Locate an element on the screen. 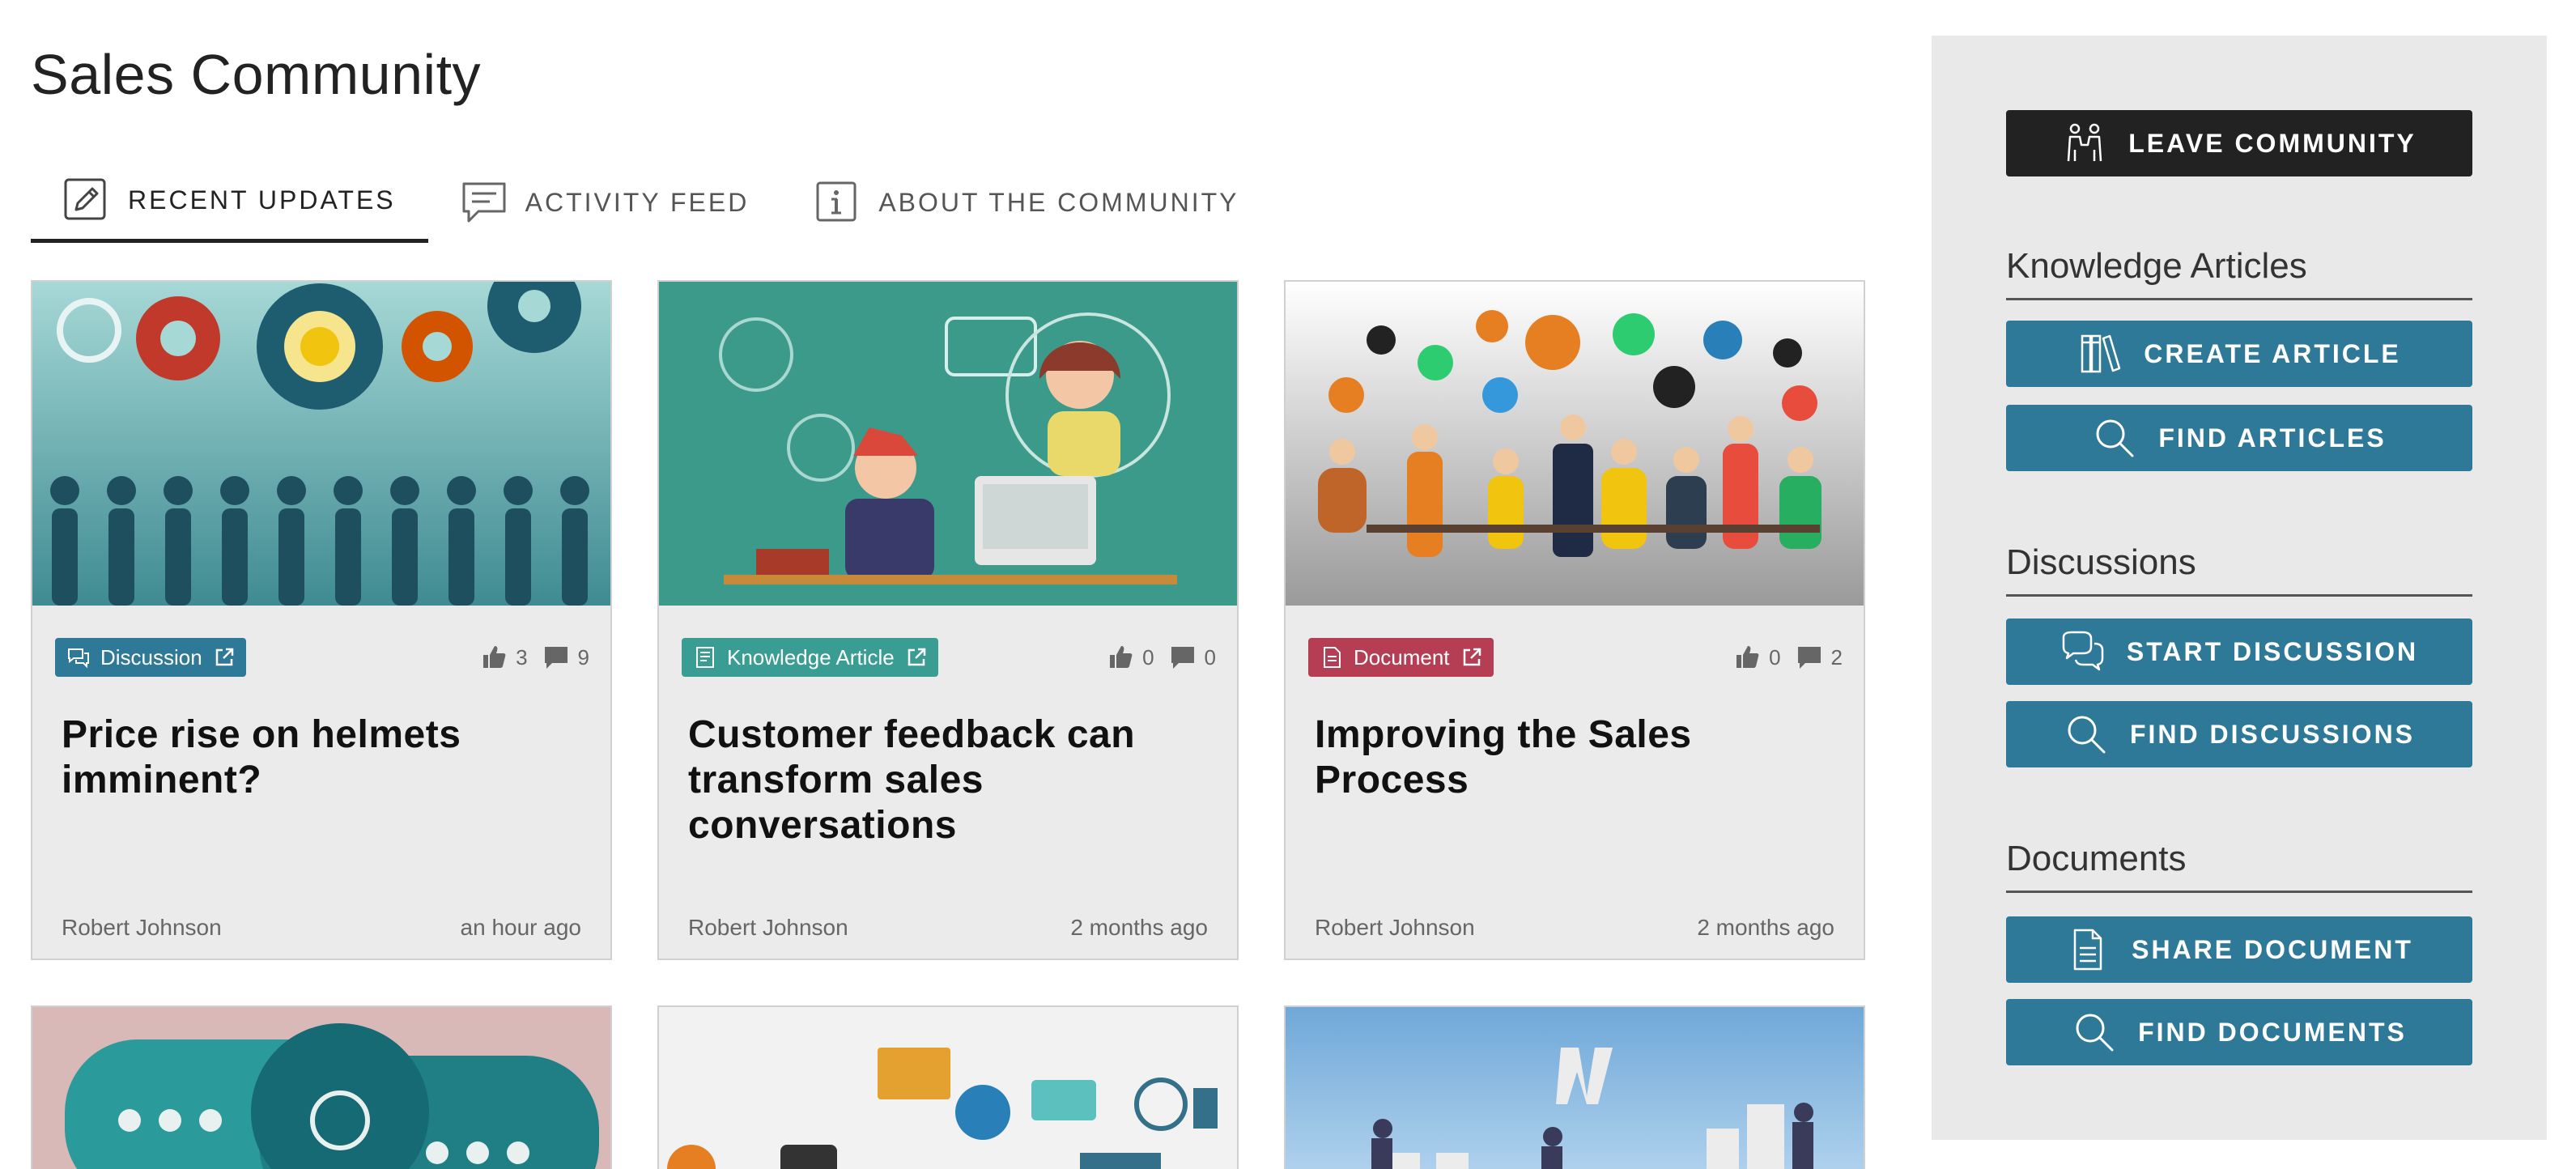 The height and width of the screenshot is (1169, 2576). tab-activity-feed: ACTIVITY FEED is located at coordinates (605, 202).